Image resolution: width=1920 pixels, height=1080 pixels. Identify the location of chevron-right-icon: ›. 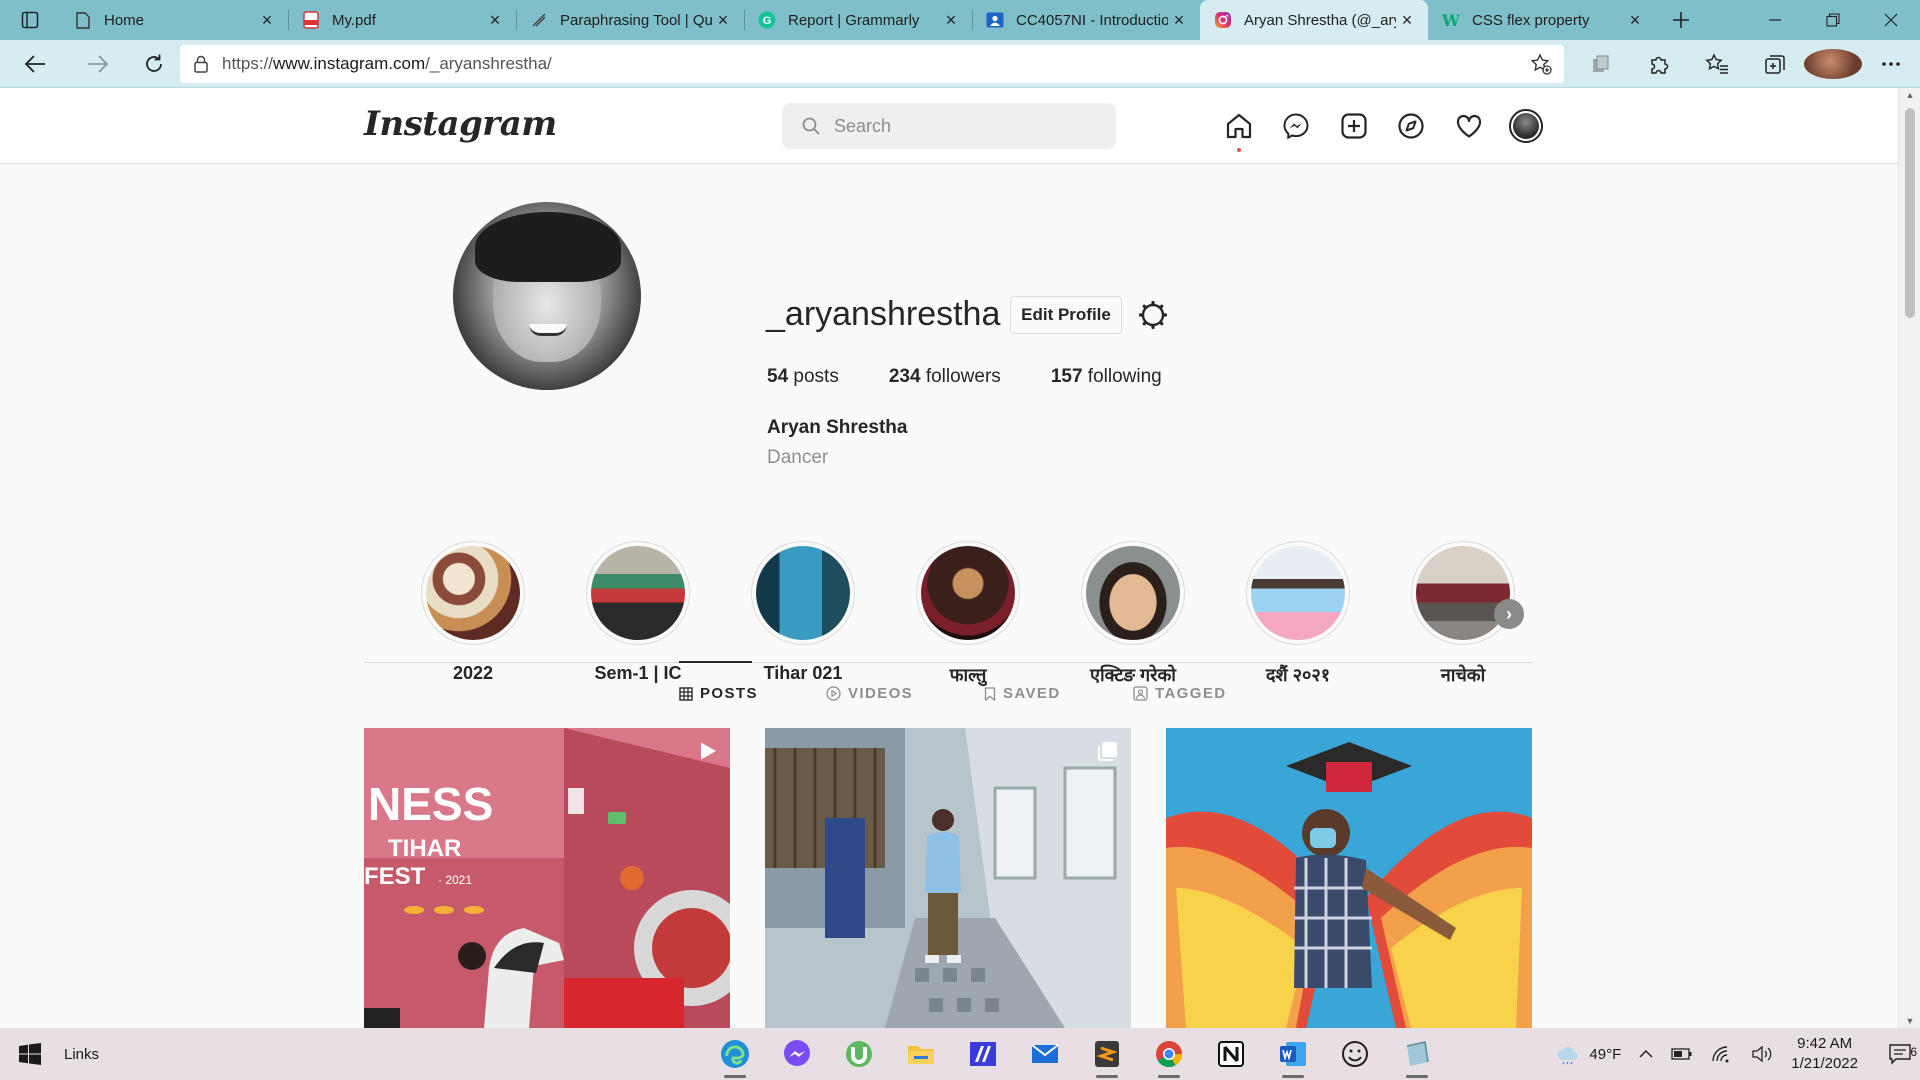
(1509, 613).